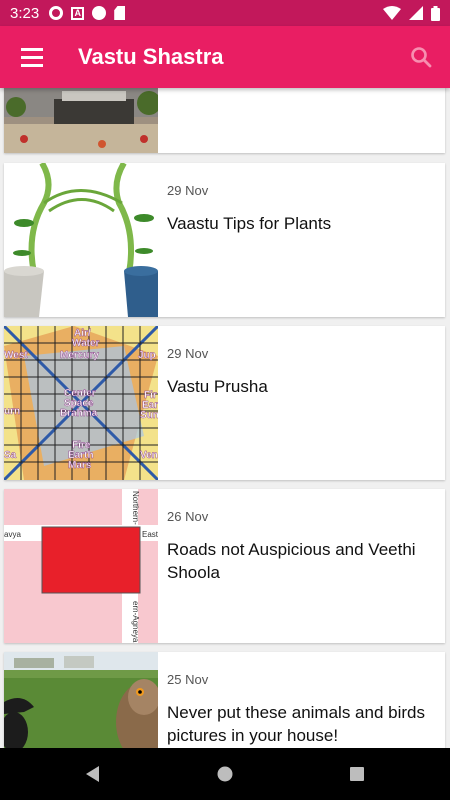 Image resolution: width=450 pixels, height=800 pixels. Describe the element at coordinates (188, 679) in the screenshot. I see `article-date: 25 Nov` at that location.